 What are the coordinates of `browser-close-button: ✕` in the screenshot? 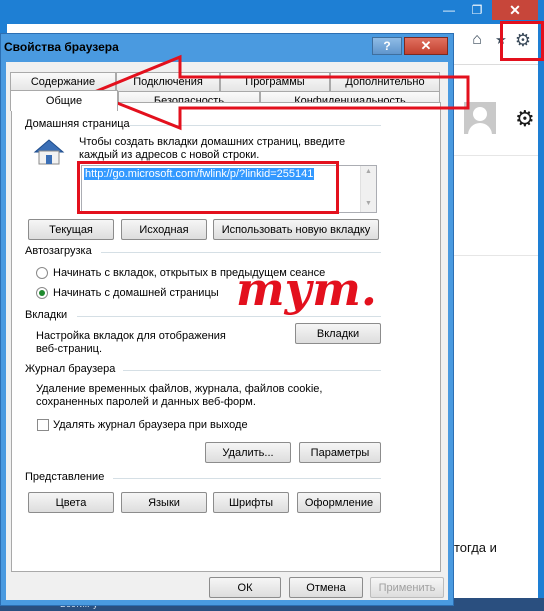 It's located at (515, 10).